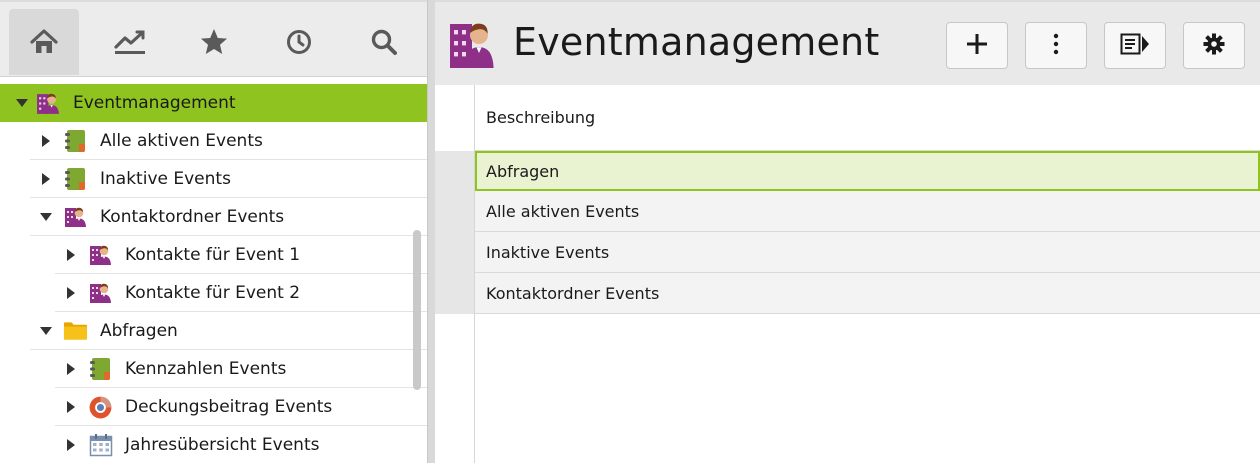 This screenshot has height=463, width=1260. I want to click on tree-item-alle-aktiven-events: Alle aktiven Events, so click(213, 141).